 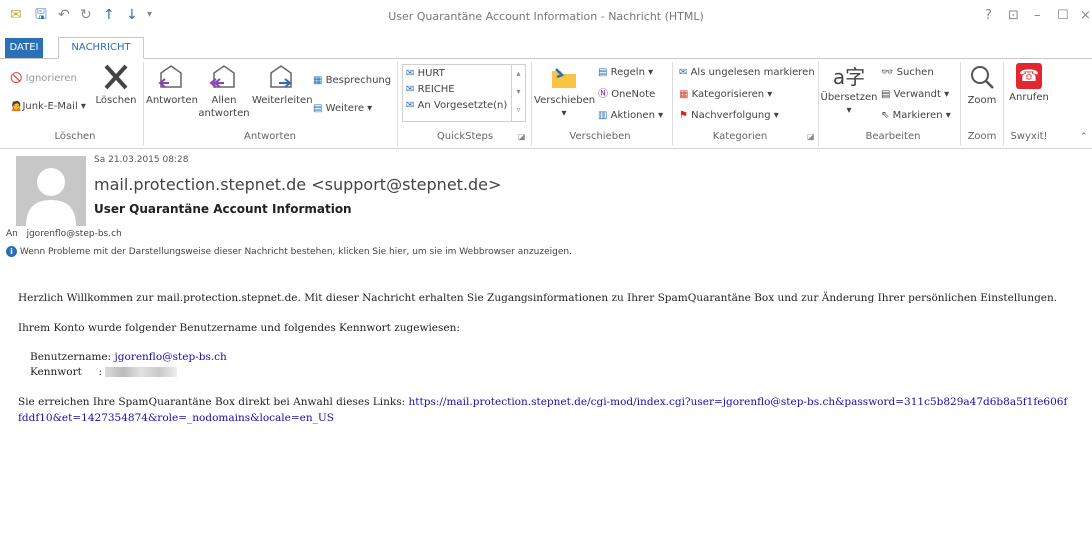 I want to click on more-label: Weitere, so click(x=344, y=108).